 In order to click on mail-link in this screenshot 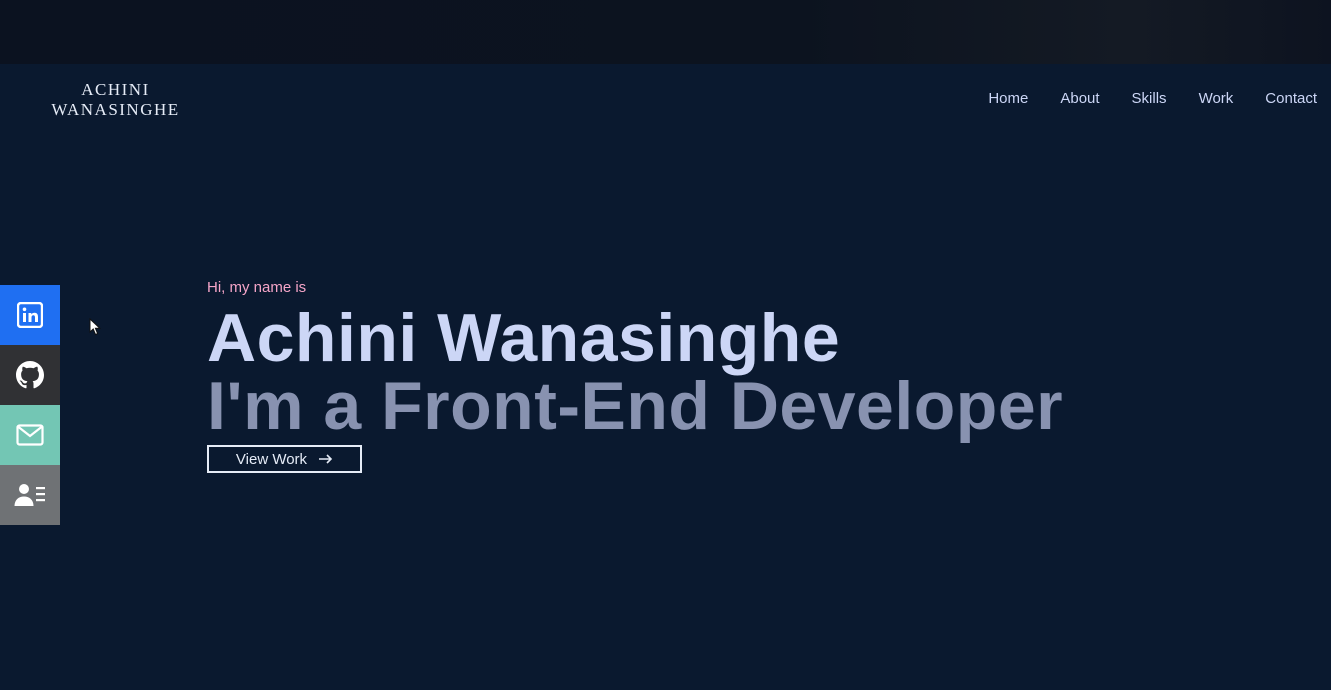, I will do `click(30, 435)`.